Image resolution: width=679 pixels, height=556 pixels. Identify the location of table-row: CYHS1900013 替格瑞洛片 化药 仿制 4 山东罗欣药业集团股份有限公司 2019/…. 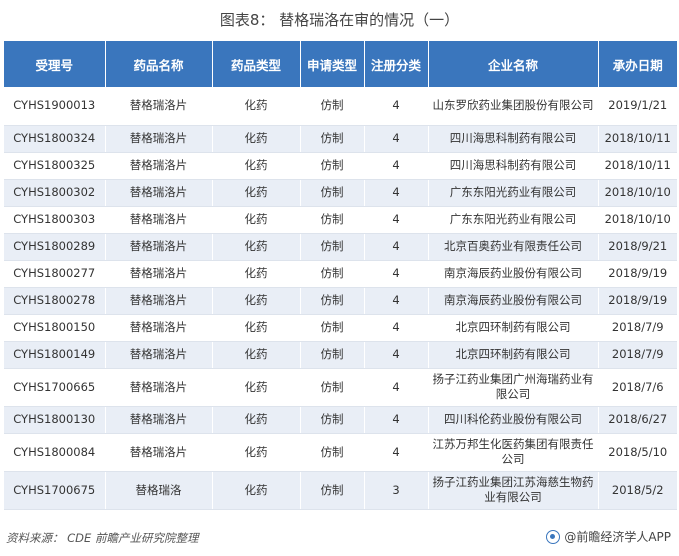
(340, 106).